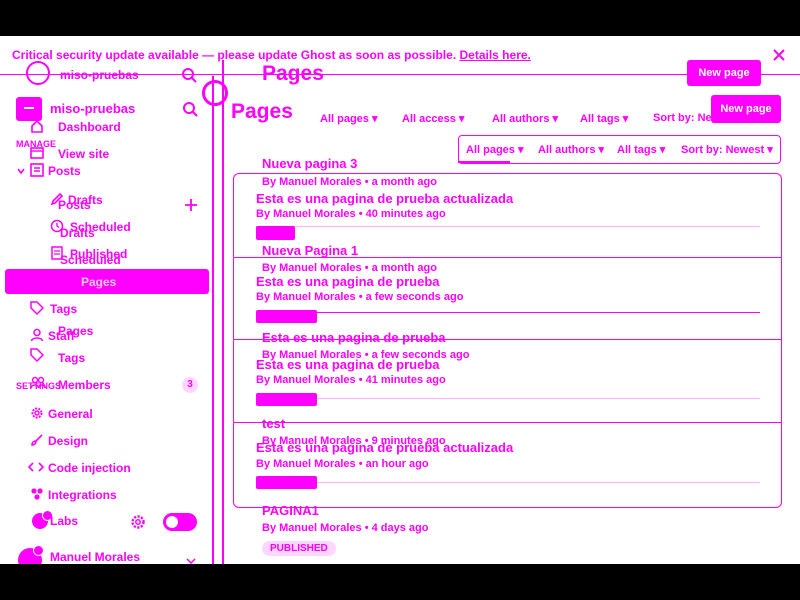 Image resolution: width=800 pixels, height=600 pixels. I want to click on avatar, so click(31, 554).